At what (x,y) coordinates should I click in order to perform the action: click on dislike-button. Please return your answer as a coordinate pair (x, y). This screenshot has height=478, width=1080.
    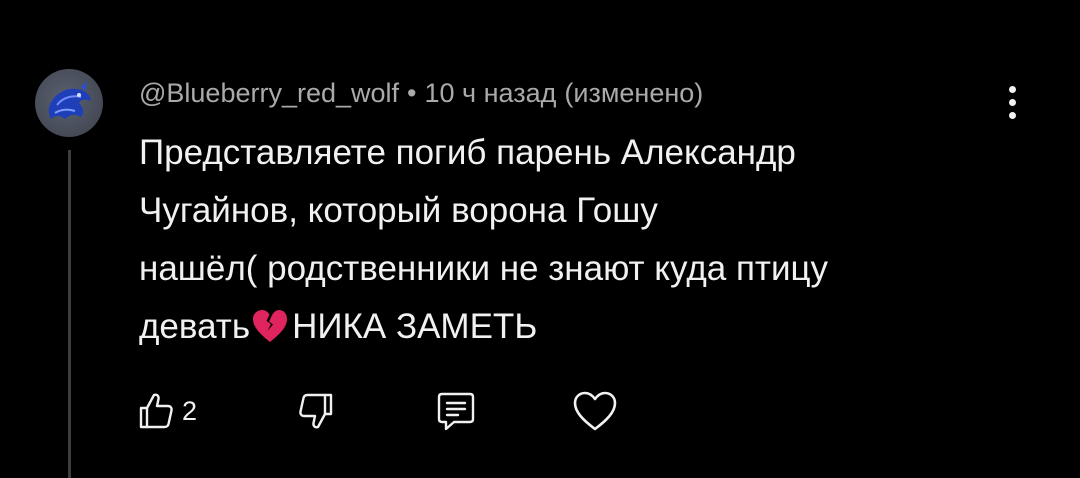
    Looking at the image, I should click on (316, 411).